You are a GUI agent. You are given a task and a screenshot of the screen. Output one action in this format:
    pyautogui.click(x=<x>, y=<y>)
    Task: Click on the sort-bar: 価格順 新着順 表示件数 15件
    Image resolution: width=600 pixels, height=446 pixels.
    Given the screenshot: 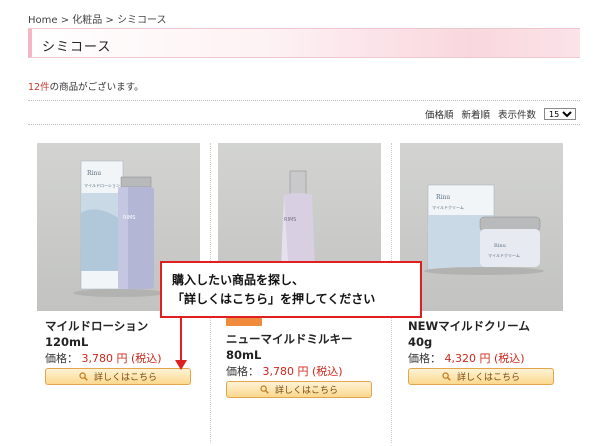 What is the action you would take?
    pyautogui.click(x=500, y=114)
    